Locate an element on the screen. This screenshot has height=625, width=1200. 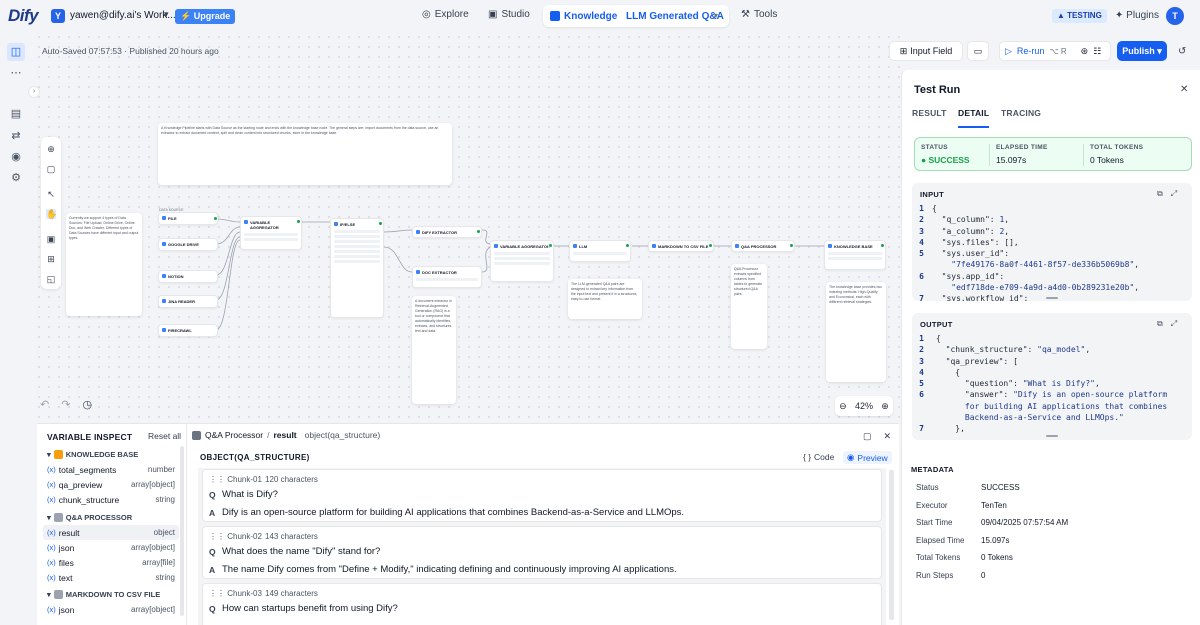
checklist-icon: ⊛ is located at coordinates (1085, 51).